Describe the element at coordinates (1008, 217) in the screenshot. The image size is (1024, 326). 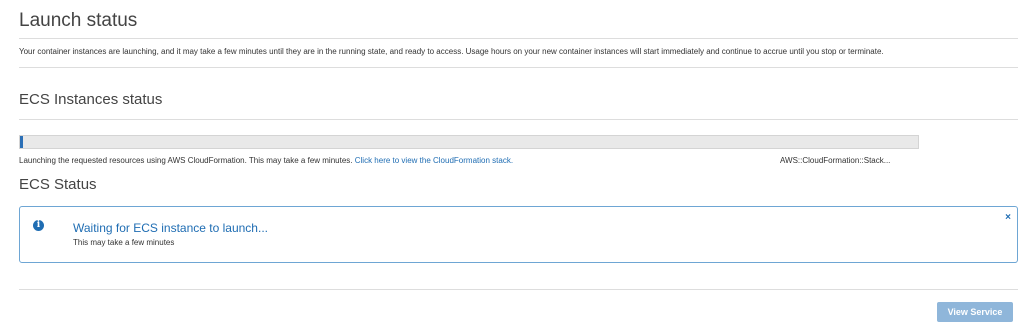
I see `close-icon: ×` at that location.